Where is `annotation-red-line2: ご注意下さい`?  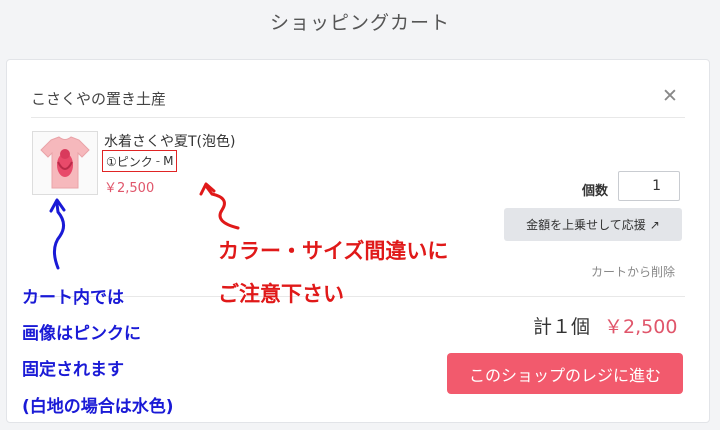 annotation-red-line2: ご注意下さい is located at coordinates (281, 294).